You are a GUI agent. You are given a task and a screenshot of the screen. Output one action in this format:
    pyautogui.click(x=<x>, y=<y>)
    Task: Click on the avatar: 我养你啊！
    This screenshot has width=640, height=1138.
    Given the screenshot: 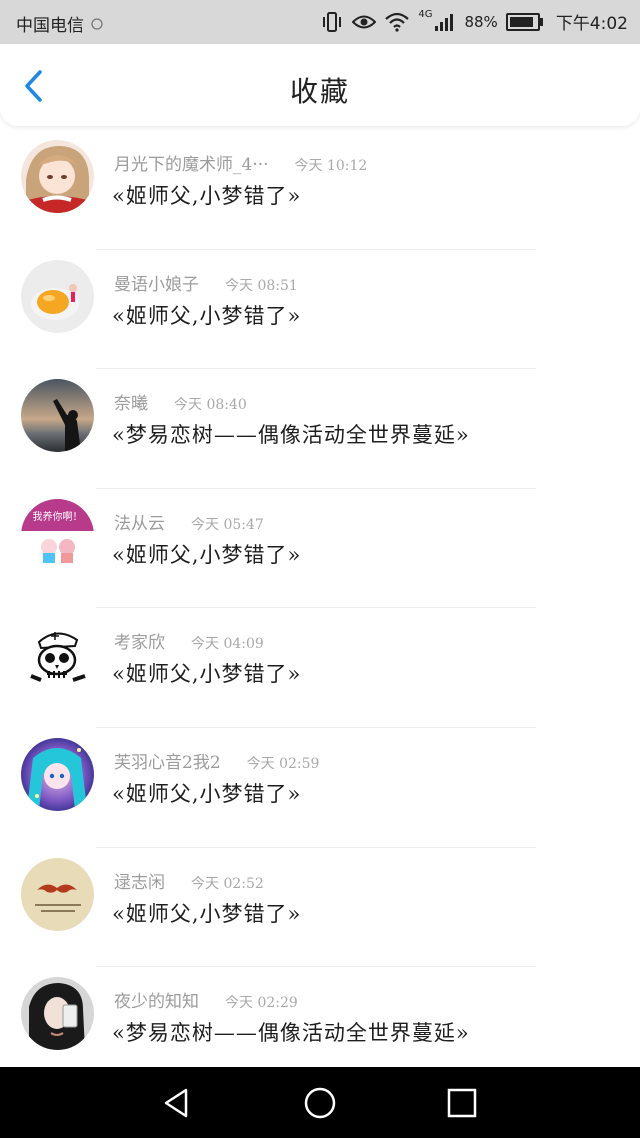 What is the action you would take?
    pyautogui.click(x=57, y=535)
    